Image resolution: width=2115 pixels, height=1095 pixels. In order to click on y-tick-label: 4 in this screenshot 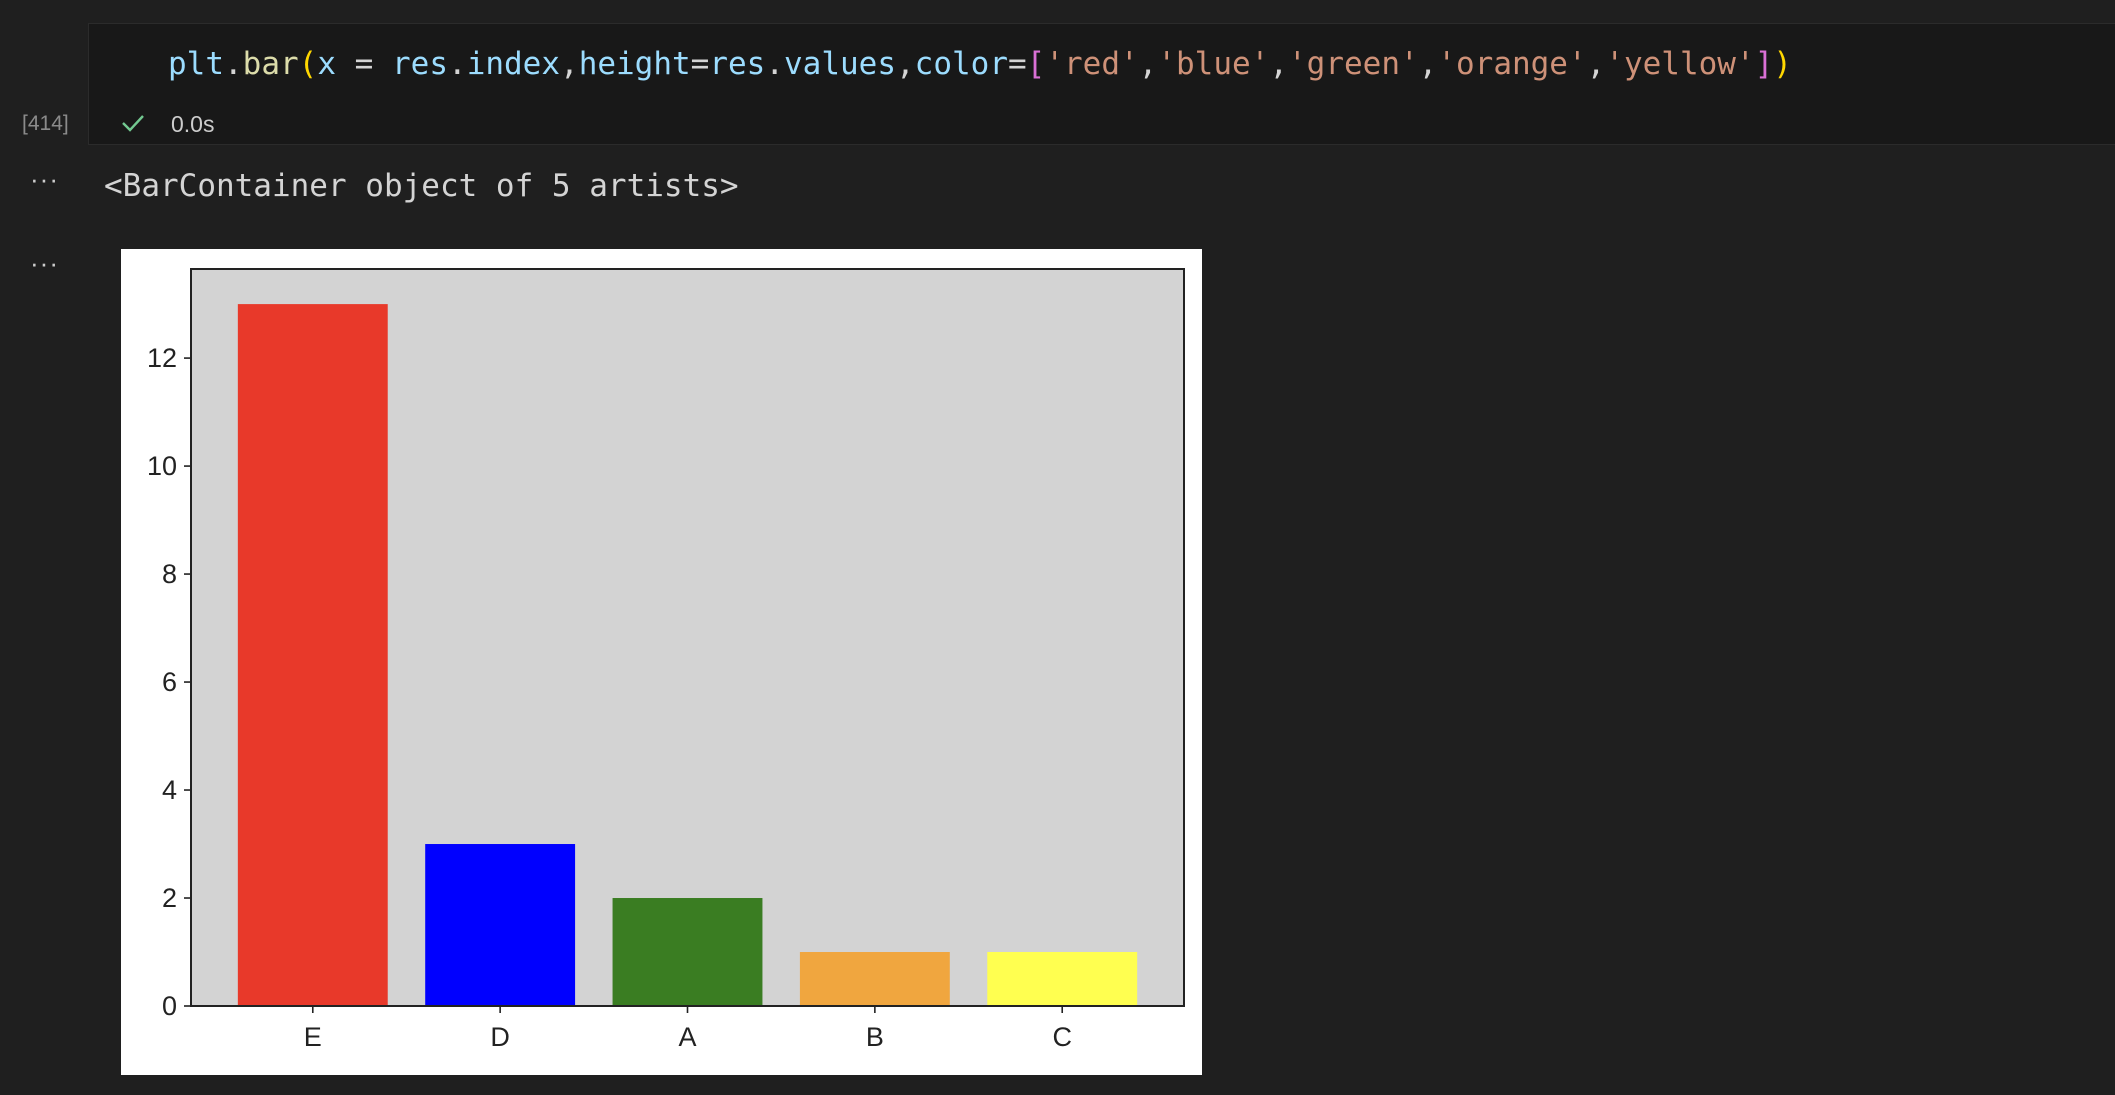, I will do `click(169, 790)`.